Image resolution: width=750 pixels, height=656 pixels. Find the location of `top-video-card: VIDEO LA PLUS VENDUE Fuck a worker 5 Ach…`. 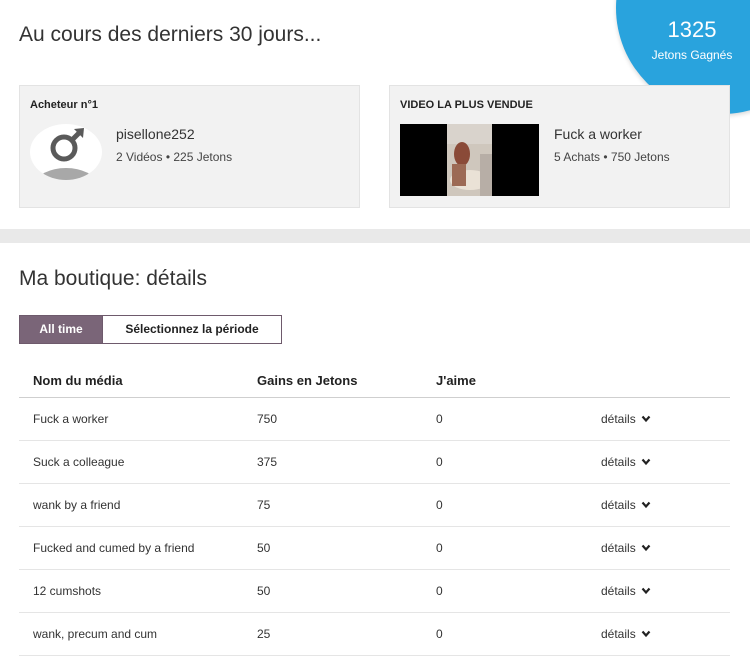

top-video-card: VIDEO LA PLUS VENDUE Fuck a worker 5 Ach… is located at coordinates (559, 146).